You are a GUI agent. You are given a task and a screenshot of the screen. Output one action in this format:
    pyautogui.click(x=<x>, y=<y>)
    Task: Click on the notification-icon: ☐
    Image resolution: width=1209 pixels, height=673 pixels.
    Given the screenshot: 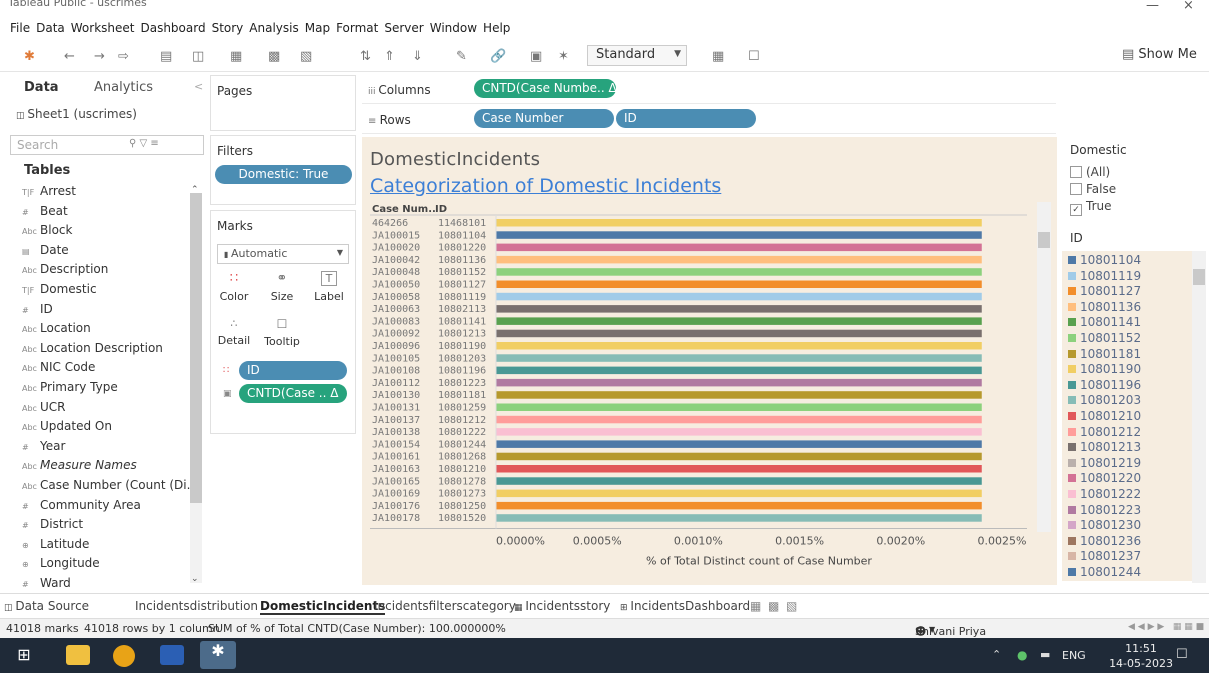 What is the action you would take?
    pyautogui.click(x=1182, y=654)
    